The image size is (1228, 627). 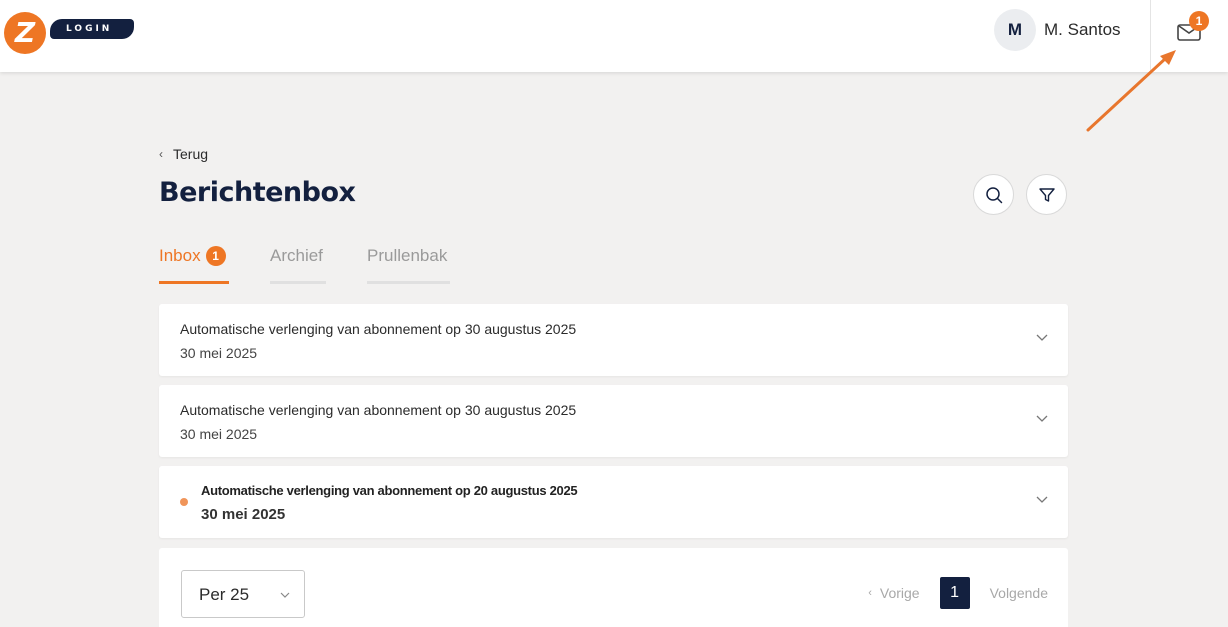 I want to click on tab-archief: Archief, so click(x=298, y=265).